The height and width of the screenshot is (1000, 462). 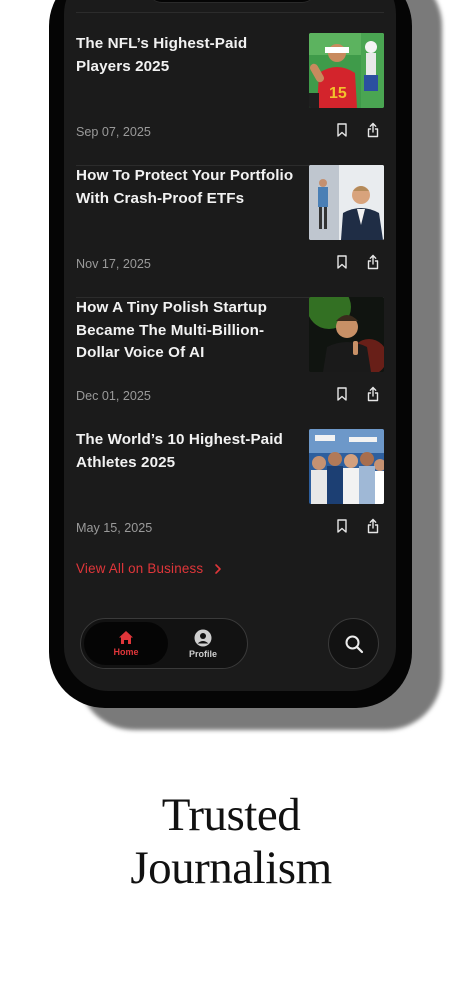 What do you see at coordinates (113, 264) in the screenshot?
I see `article-date: Nov 17, 2025` at bounding box center [113, 264].